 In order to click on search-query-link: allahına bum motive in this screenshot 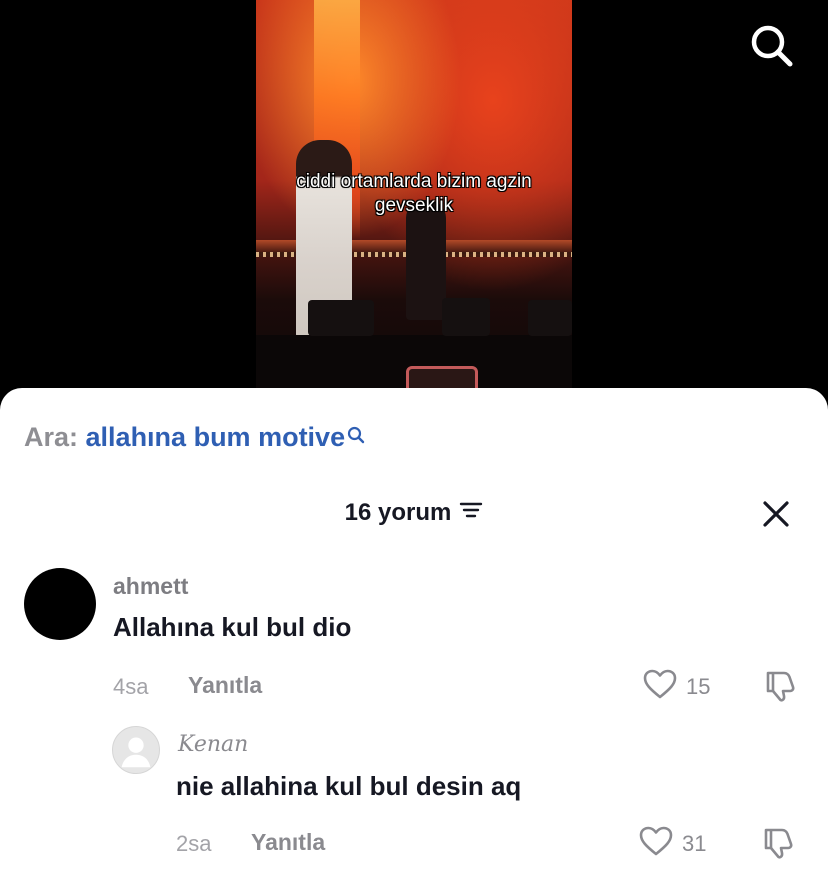, I will do `click(216, 437)`.